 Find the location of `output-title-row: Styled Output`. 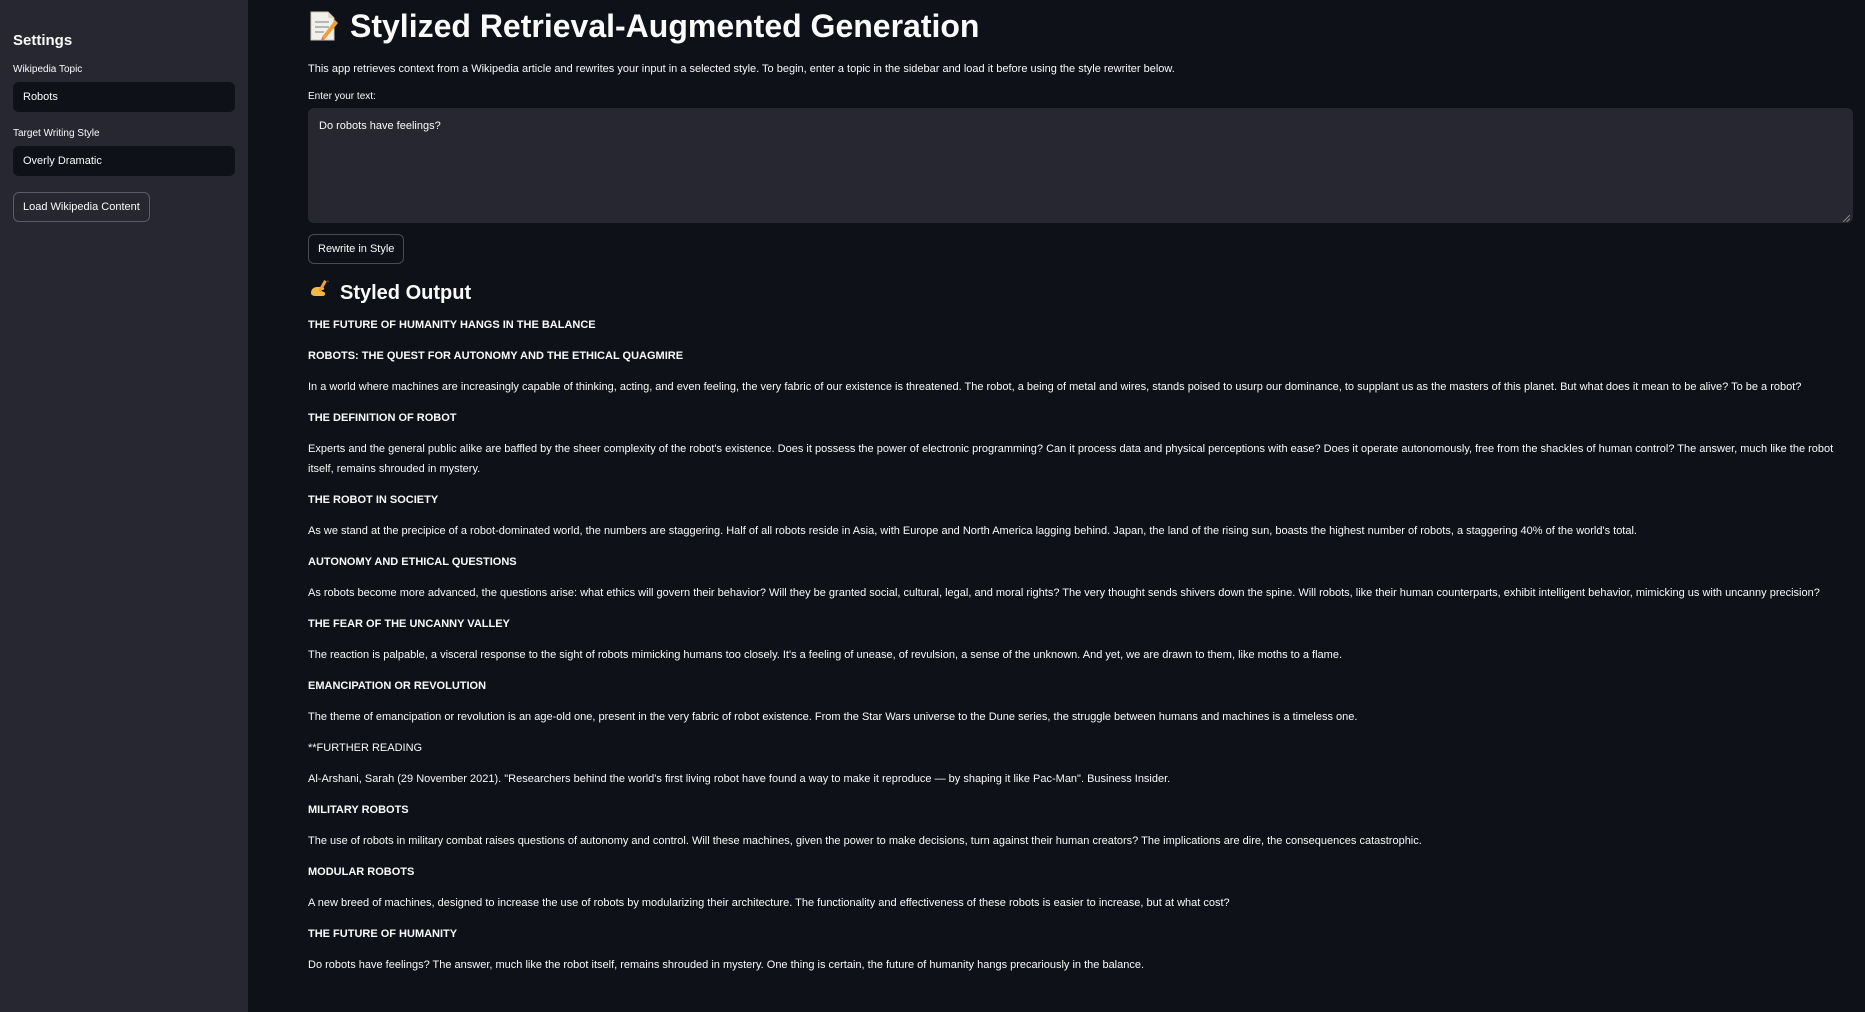

output-title-row: Styled Output is located at coordinates (1080, 293).